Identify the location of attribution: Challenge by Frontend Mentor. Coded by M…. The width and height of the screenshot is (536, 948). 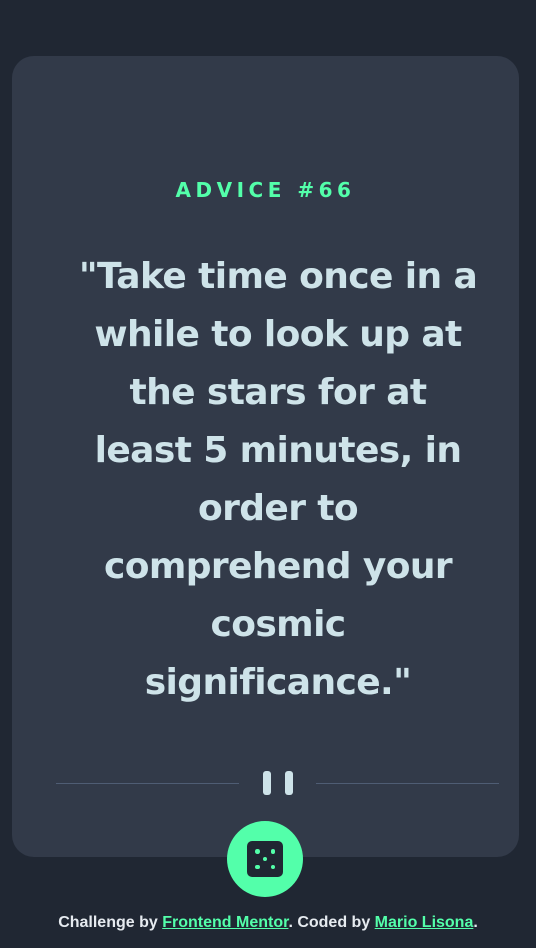
(268, 923).